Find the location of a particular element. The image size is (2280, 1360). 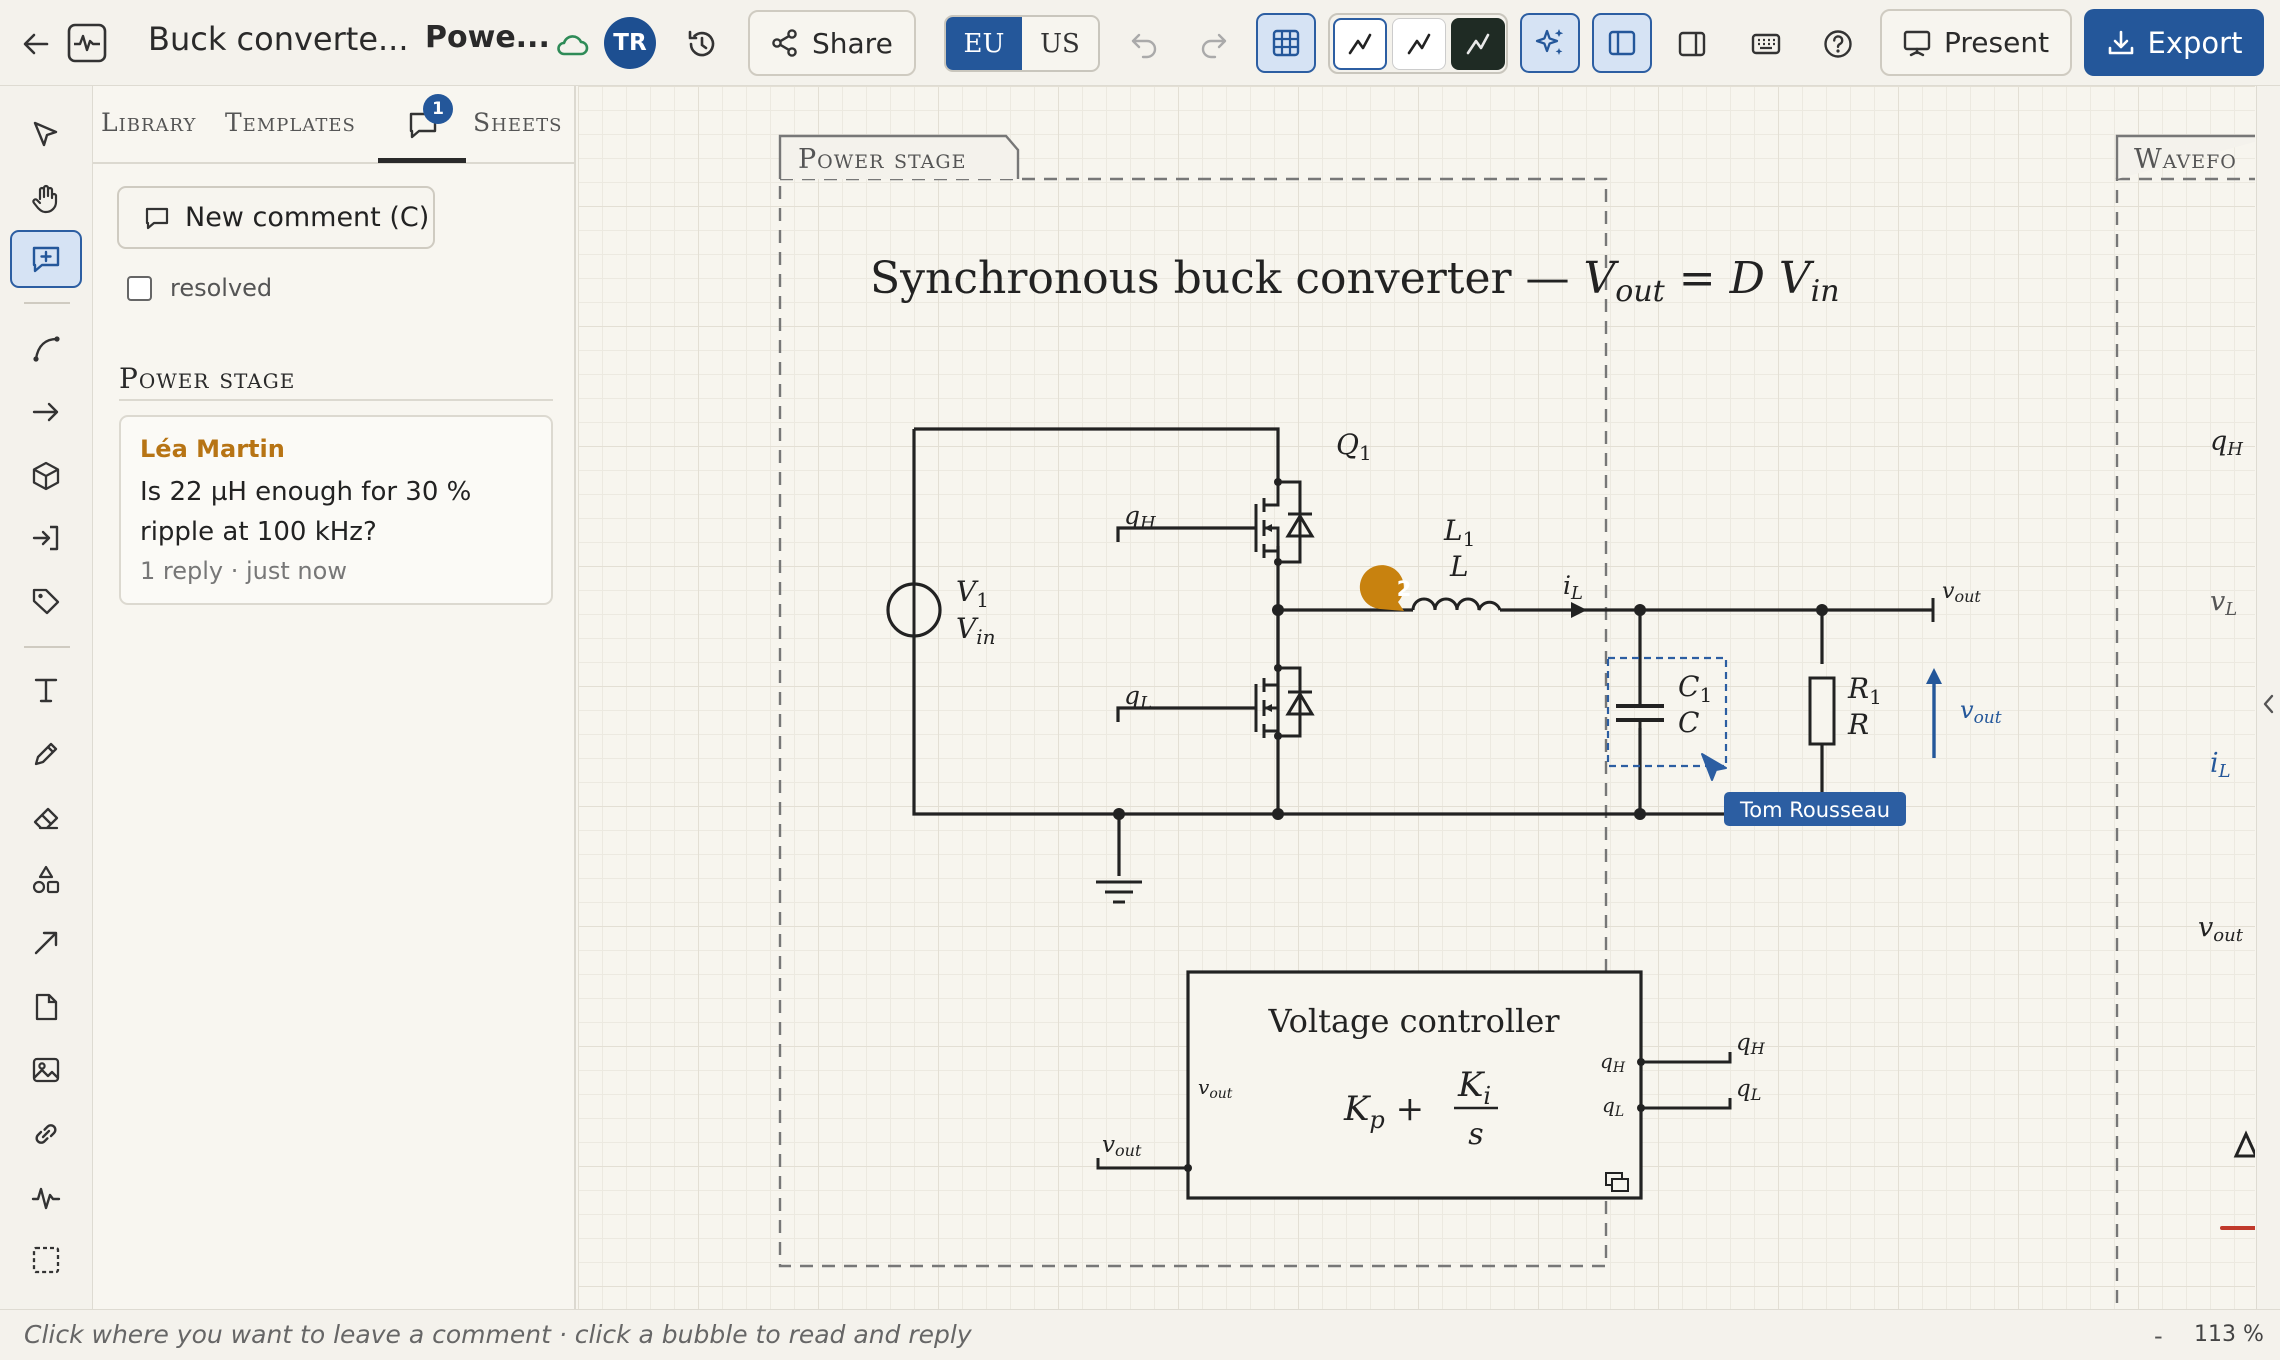

wire-style-dark is located at coordinates (1478, 44).